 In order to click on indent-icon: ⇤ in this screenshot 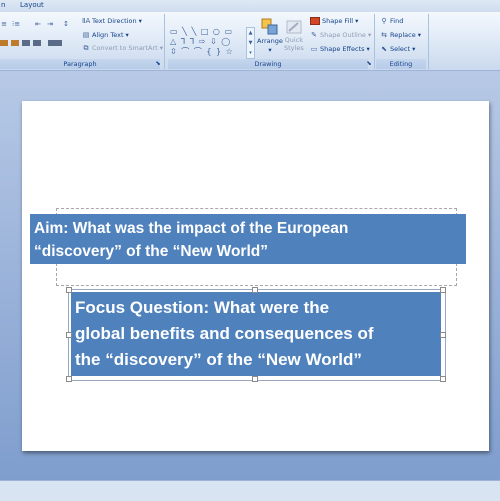, I will do `click(38, 24)`.